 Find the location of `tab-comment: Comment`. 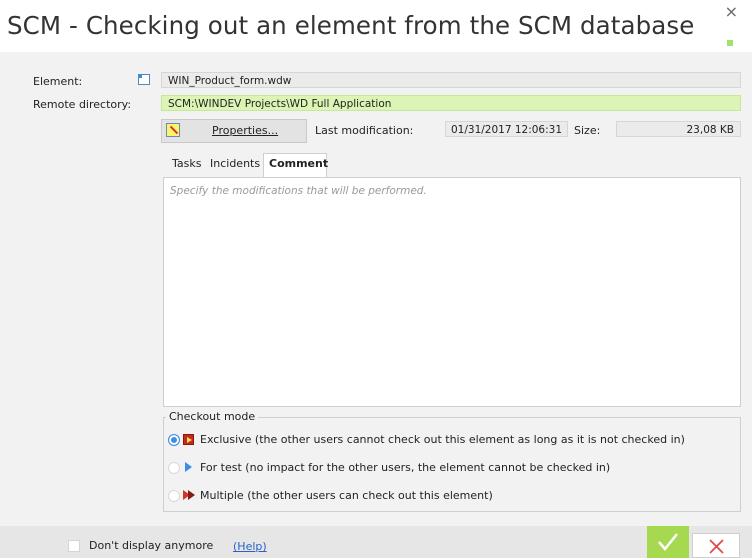

tab-comment: Comment is located at coordinates (298, 163).